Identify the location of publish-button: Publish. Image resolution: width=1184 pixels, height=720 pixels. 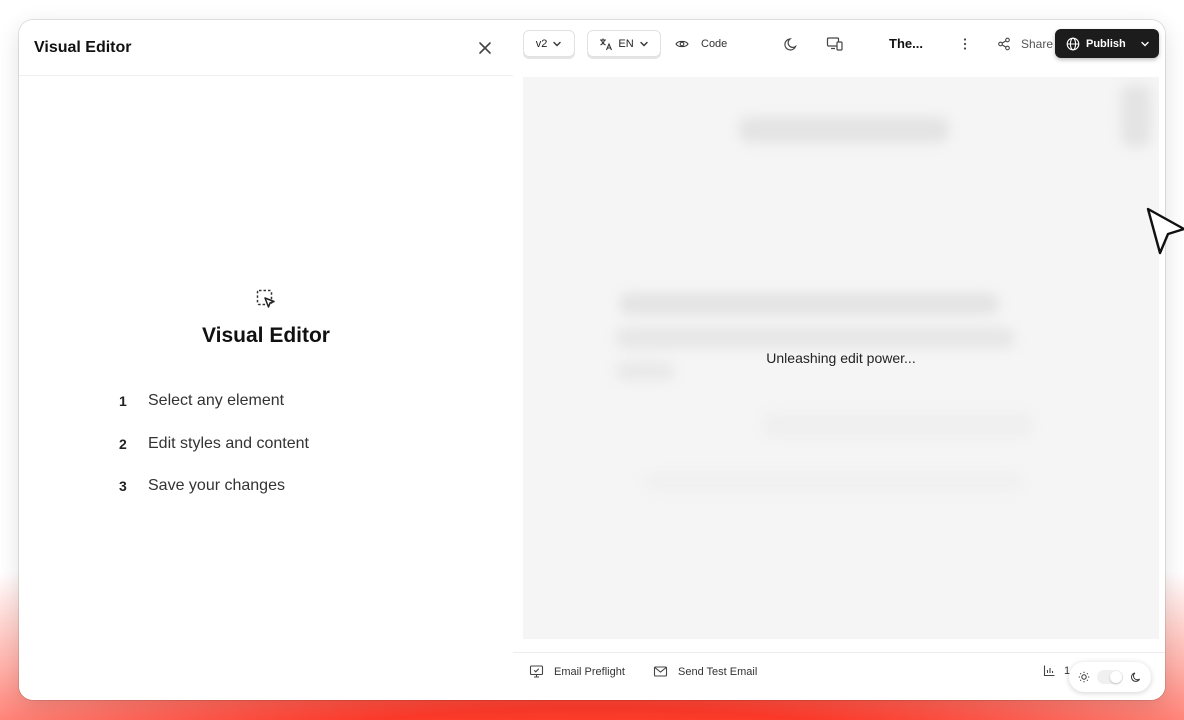
(1107, 43).